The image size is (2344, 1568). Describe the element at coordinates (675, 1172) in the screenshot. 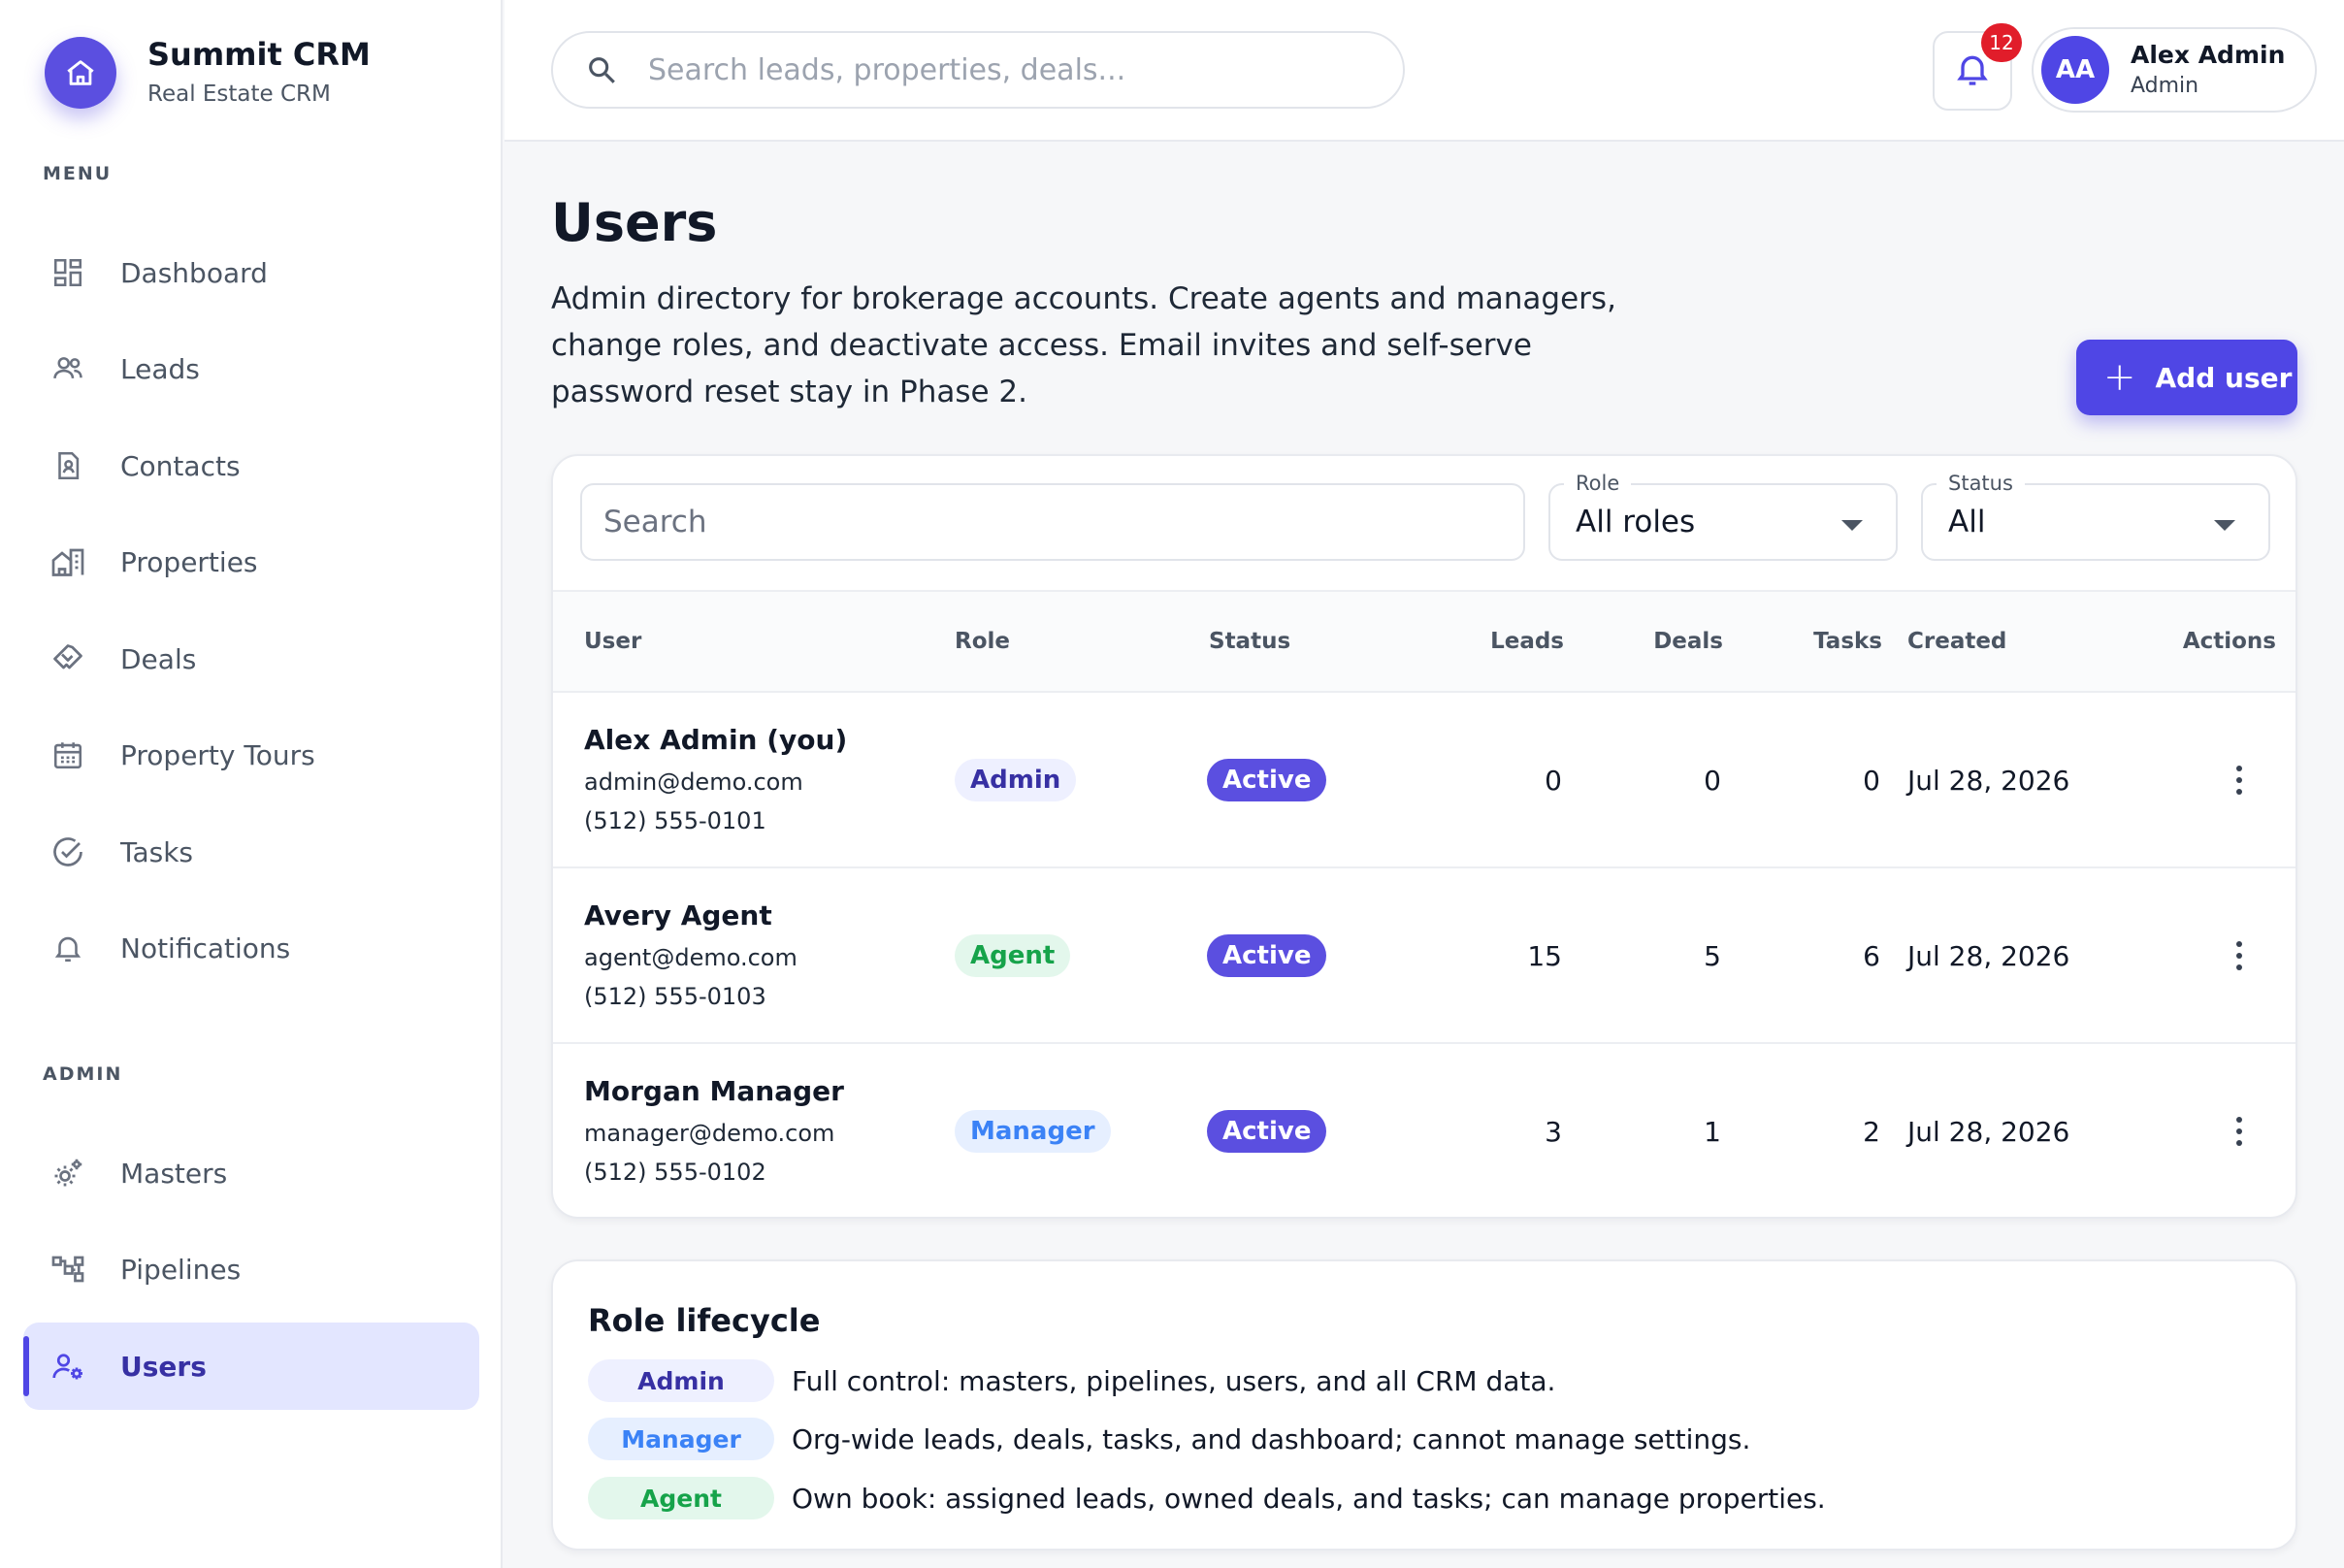

I see `user-phone: (512) 555-0102` at that location.